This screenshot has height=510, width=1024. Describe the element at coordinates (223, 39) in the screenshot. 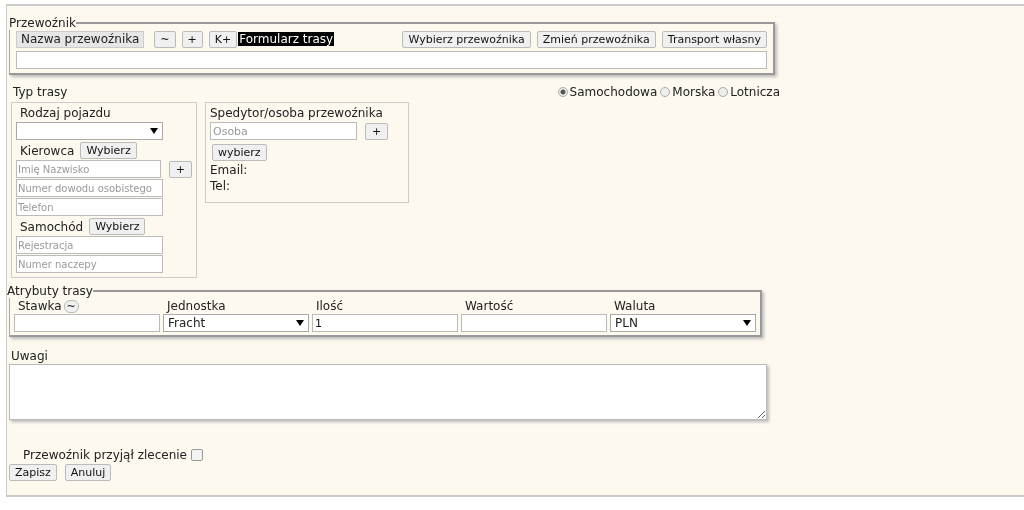

I see `tool-button: K+` at that location.